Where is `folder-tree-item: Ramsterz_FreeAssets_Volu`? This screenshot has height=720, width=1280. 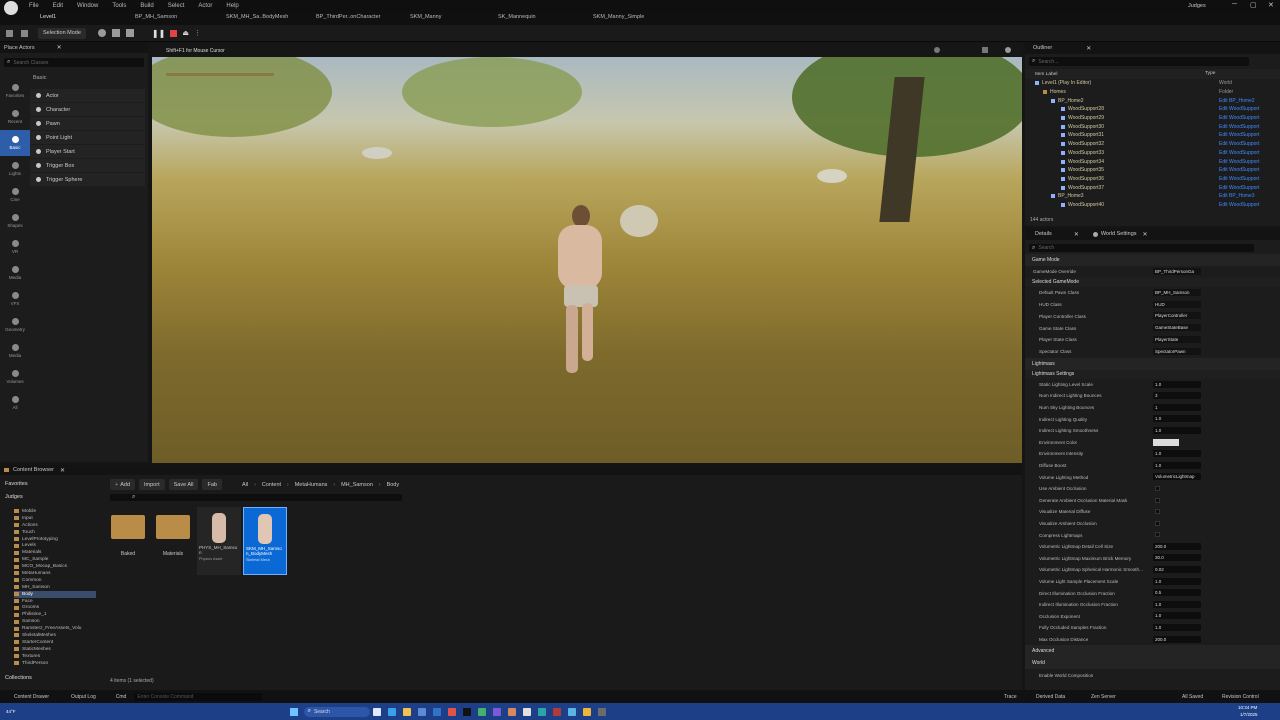 folder-tree-item: Ramsterz_FreeAssets_Volu is located at coordinates (55, 628).